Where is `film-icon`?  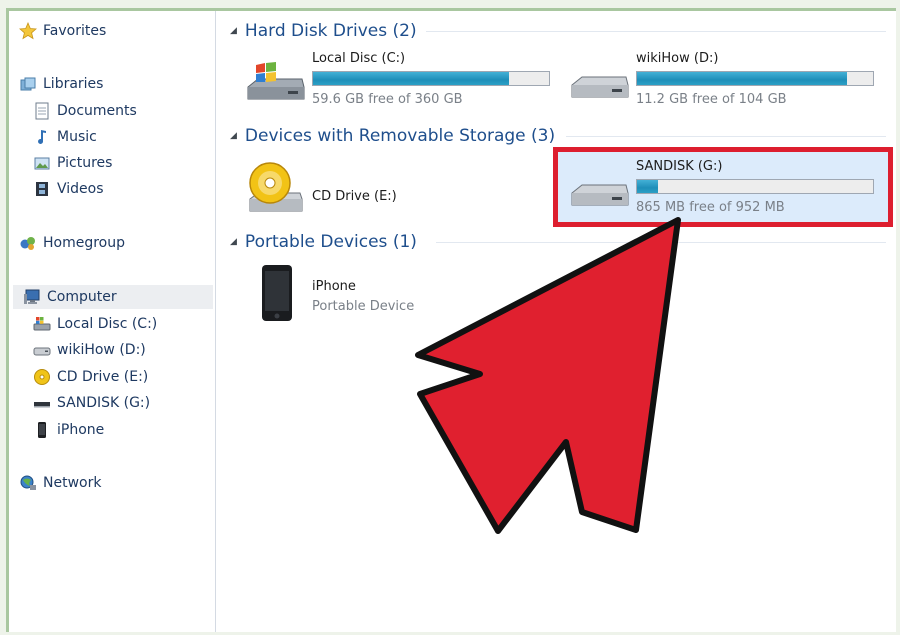 film-icon is located at coordinates (42, 189).